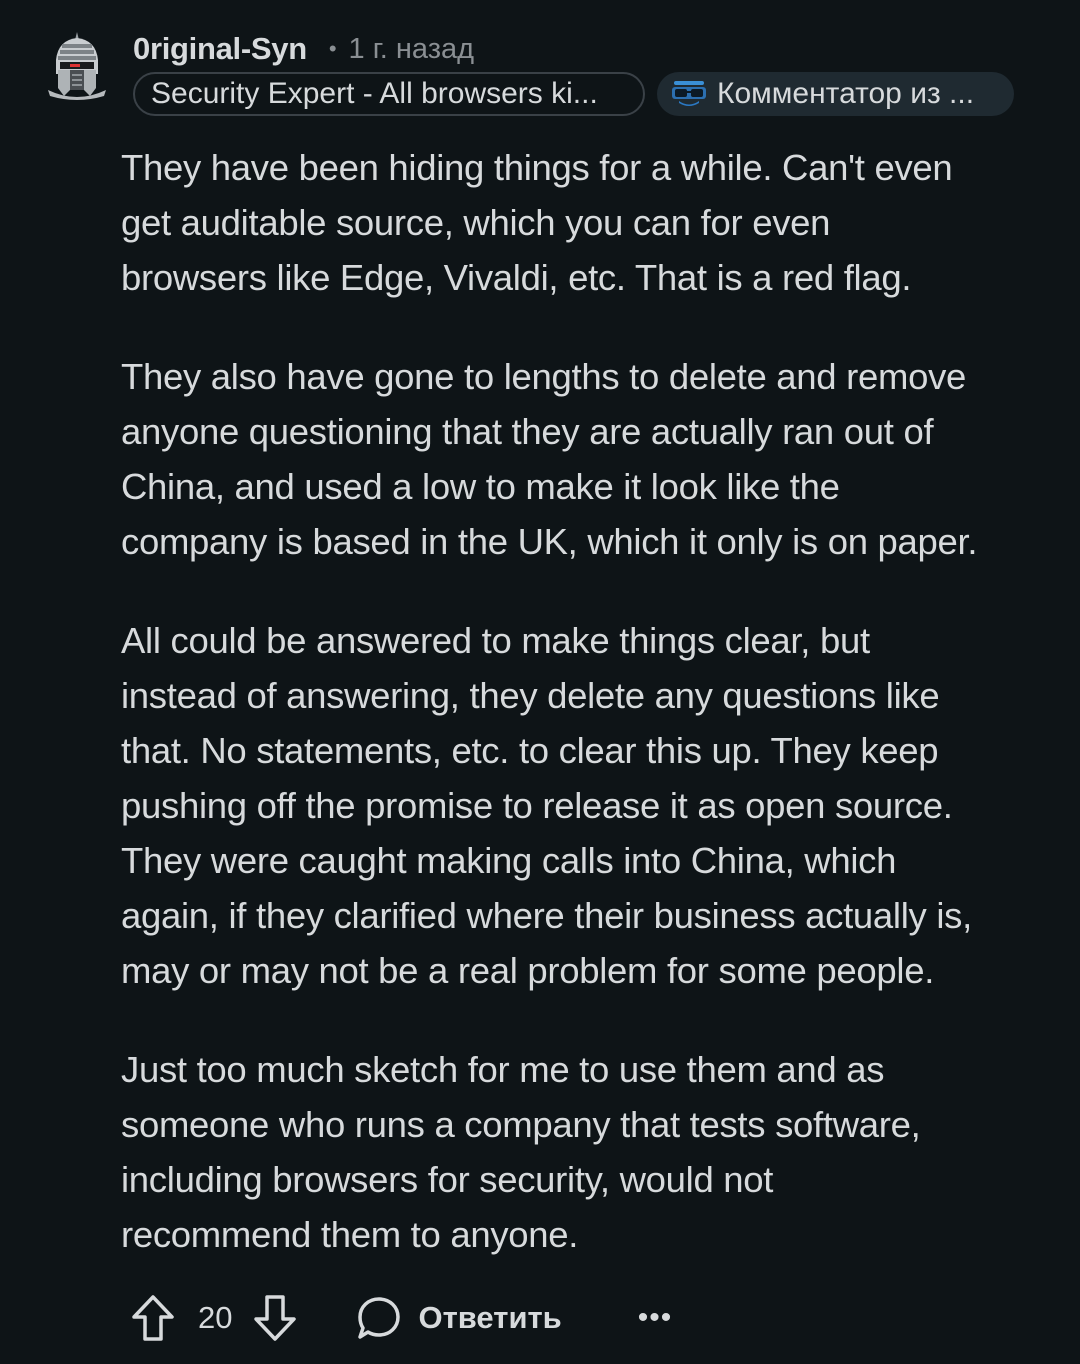  What do you see at coordinates (655, 1318) in the screenshot?
I see `more-options-button: •••` at bounding box center [655, 1318].